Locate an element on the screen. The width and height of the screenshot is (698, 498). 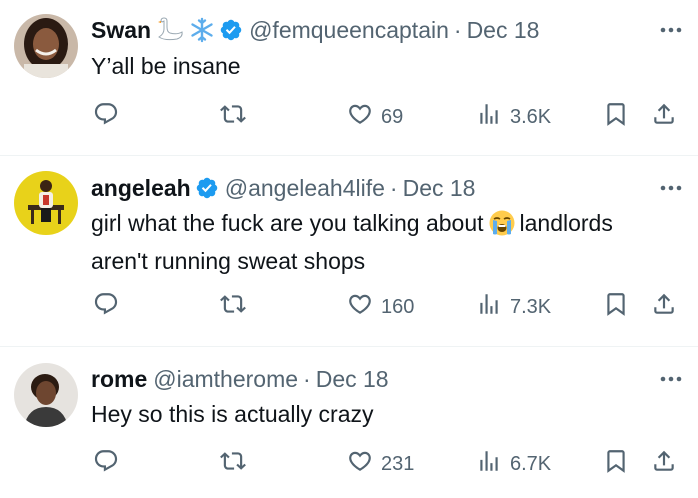
like-button: 69 is located at coordinates (375, 117).